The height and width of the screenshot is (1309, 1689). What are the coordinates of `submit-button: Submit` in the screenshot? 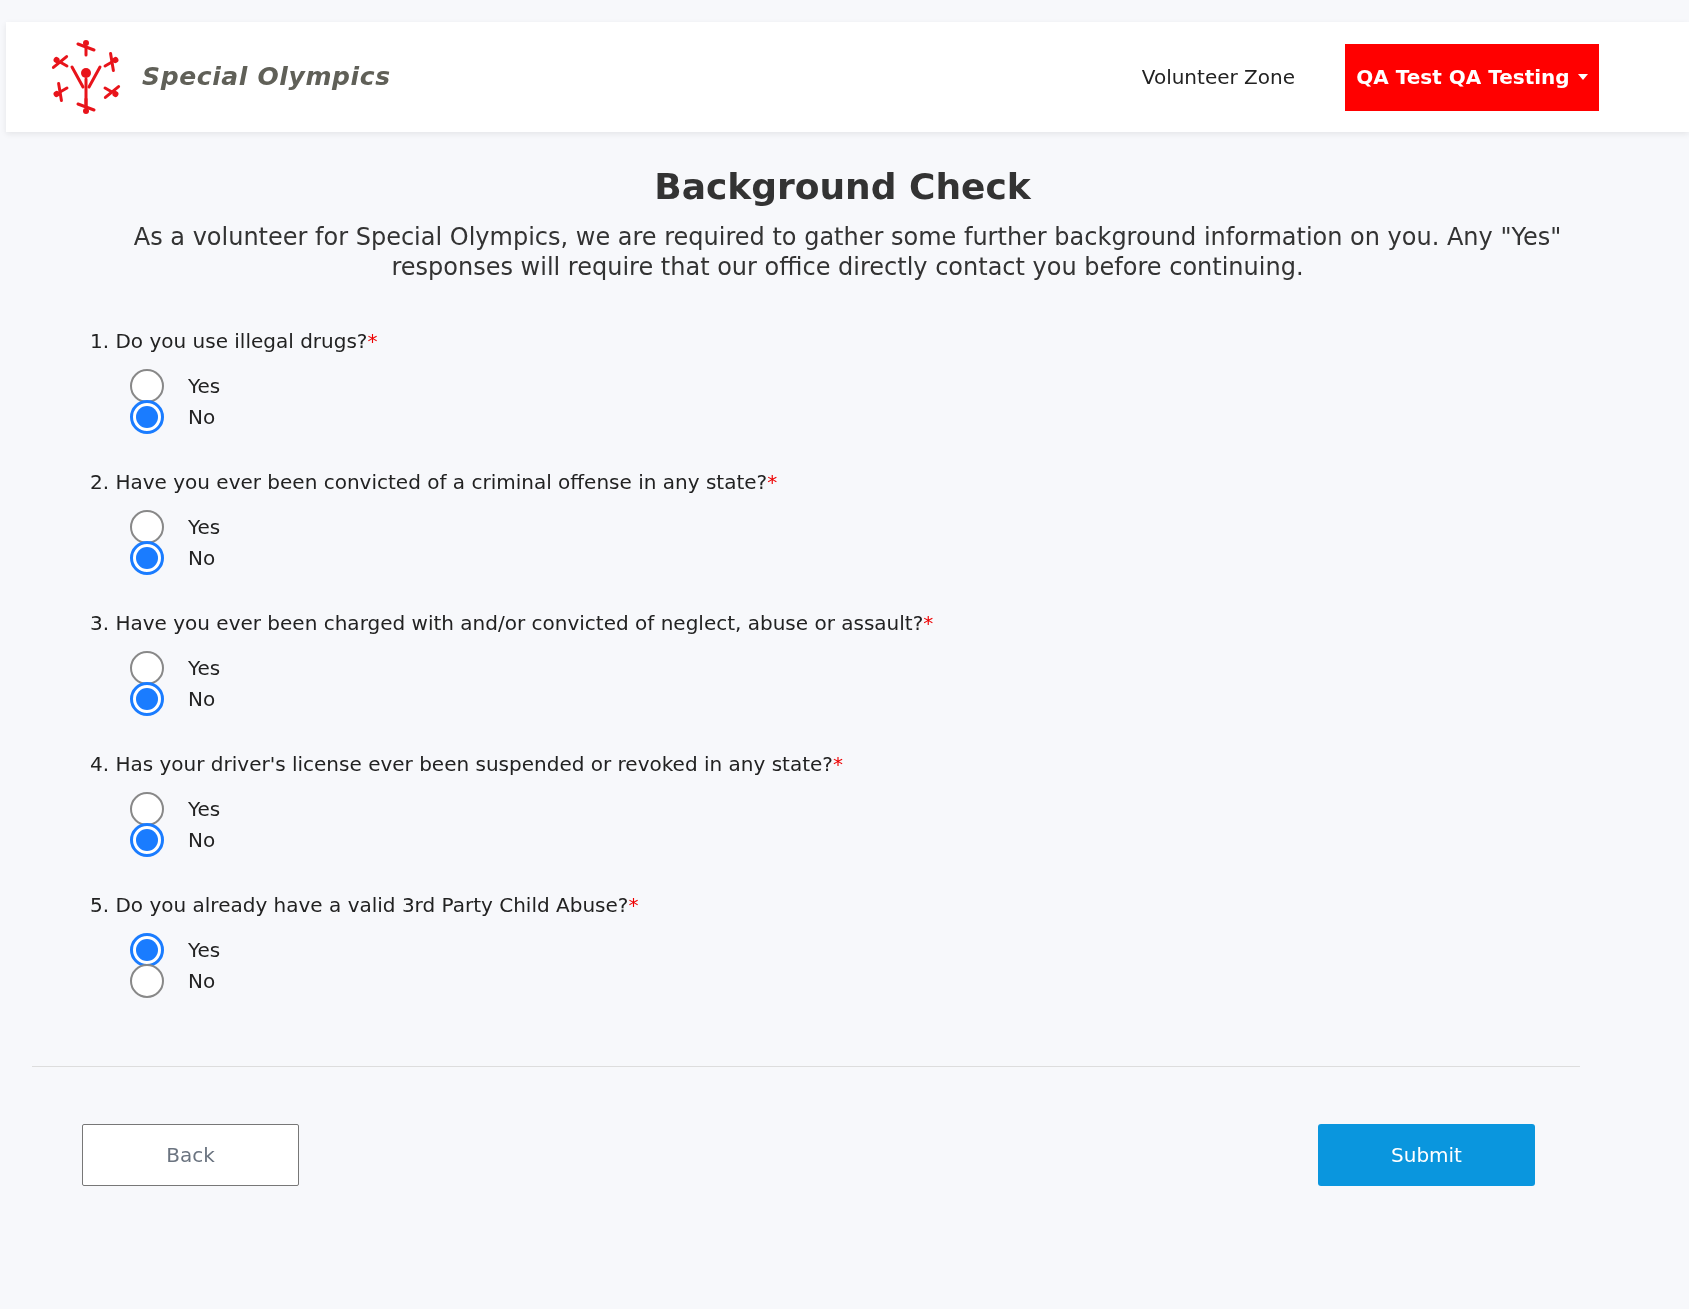 It's located at (1426, 1155).